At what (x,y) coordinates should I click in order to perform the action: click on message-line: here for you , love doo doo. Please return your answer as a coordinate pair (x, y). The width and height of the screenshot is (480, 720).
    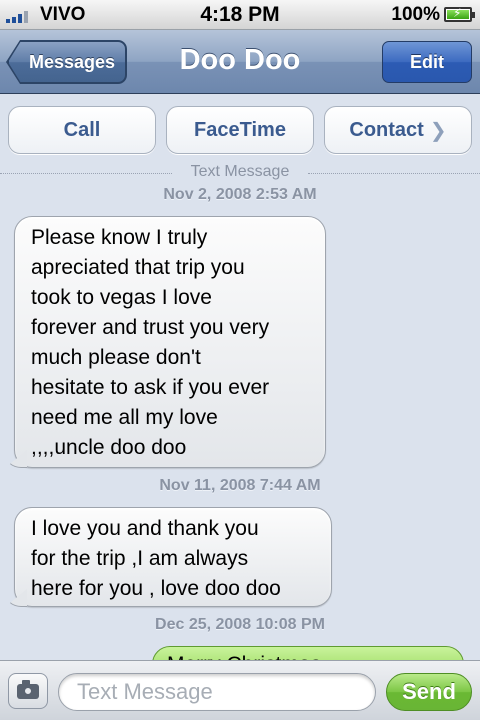
    Looking at the image, I should click on (156, 588).